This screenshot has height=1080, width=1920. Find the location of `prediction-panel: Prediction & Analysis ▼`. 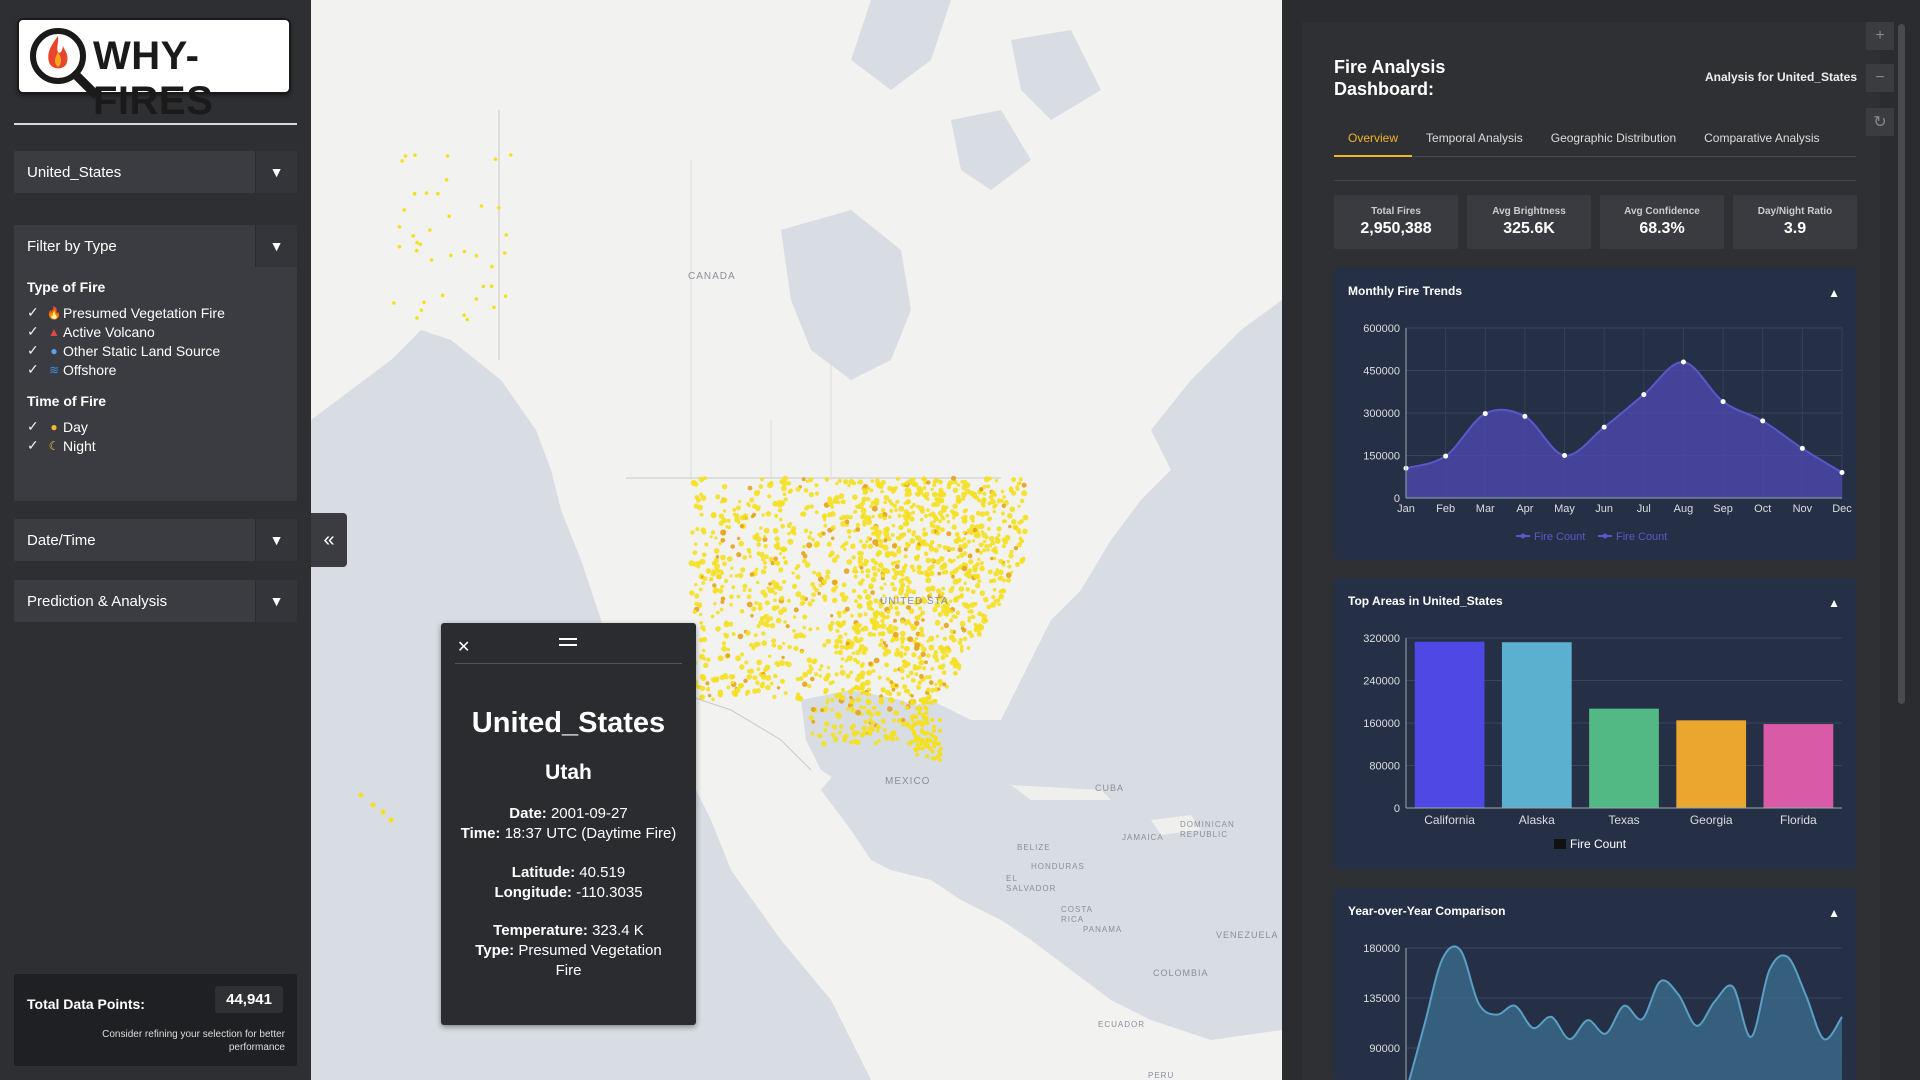

prediction-panel: Prediction & Analysis ▼ is located at coordinates (155, 601).